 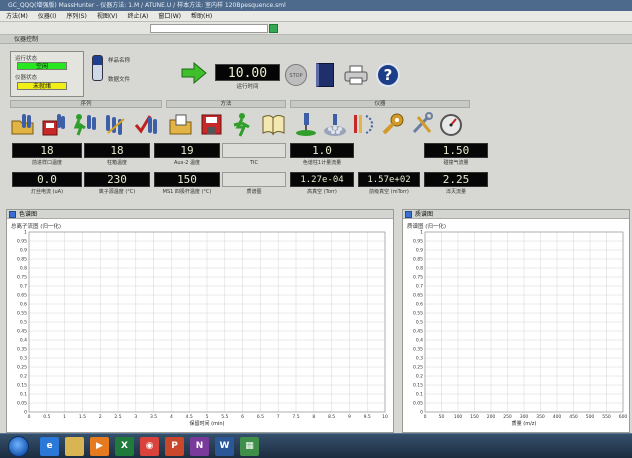 I want to click on method-open-icon, so click(x=180, y=124).